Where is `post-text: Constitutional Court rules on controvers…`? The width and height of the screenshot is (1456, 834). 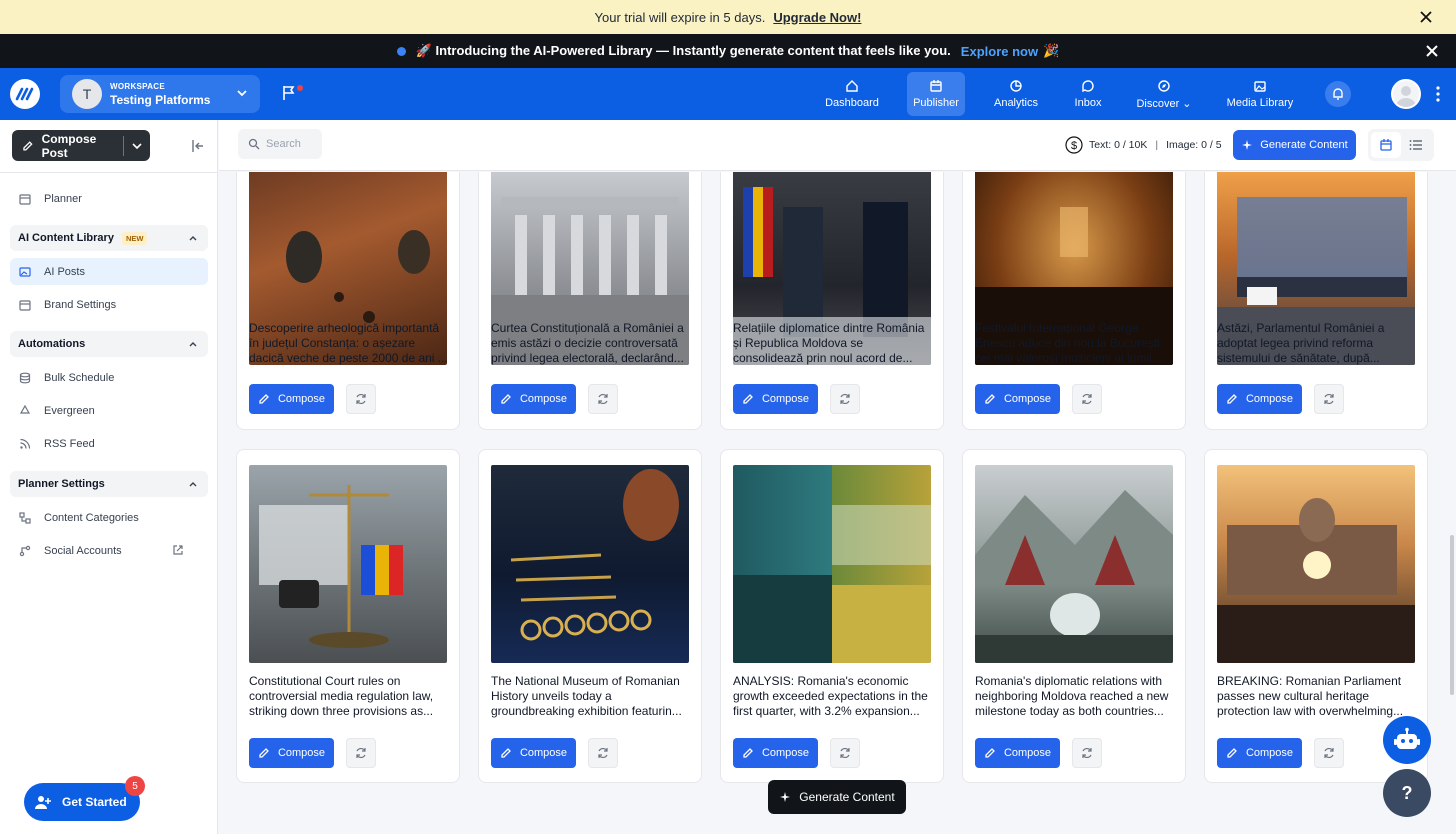 post-text: Constitutional Court rules on controvers… is located at coordinates (341, 696).